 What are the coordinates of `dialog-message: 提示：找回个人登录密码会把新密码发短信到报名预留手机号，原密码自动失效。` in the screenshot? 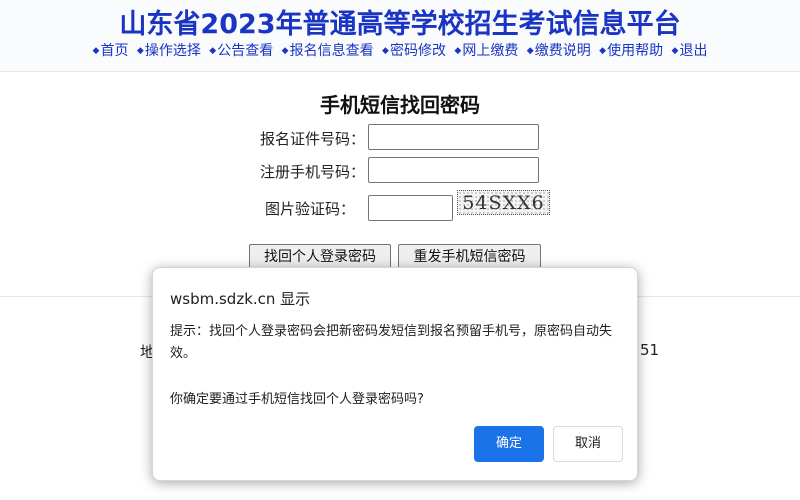 It's located at (391, 342).